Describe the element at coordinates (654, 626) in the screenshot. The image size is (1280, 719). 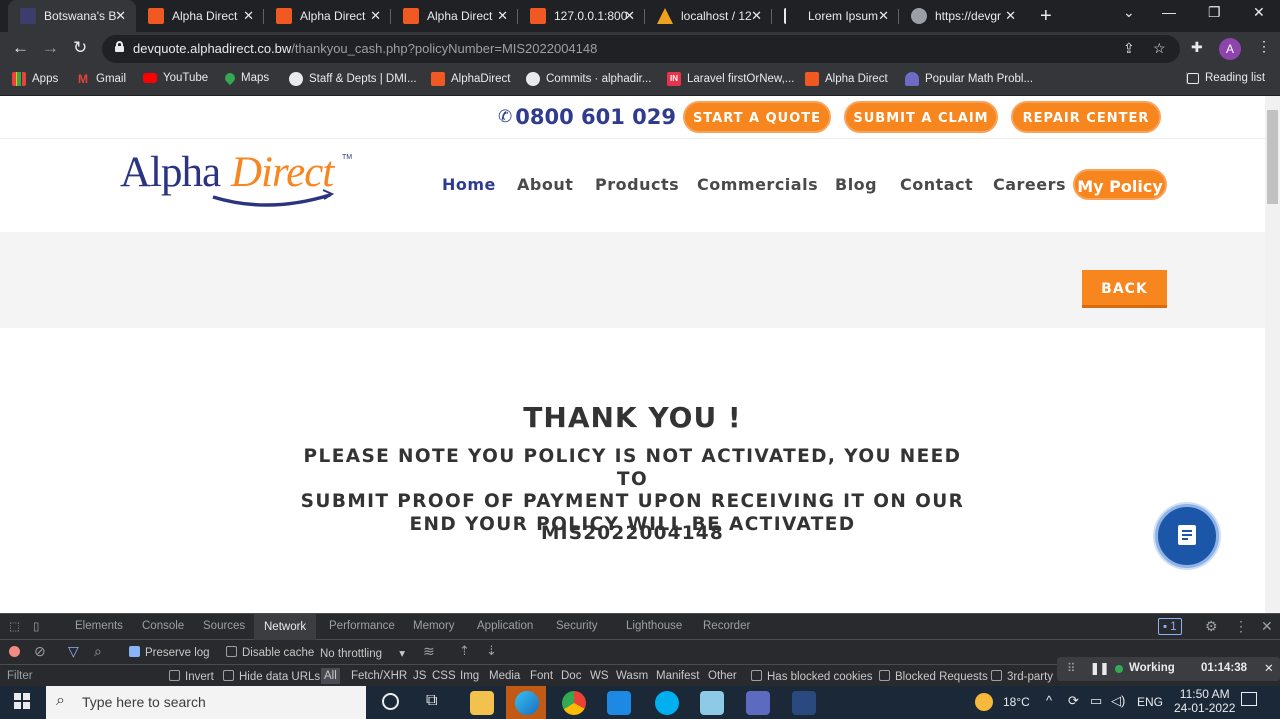
I see `devtools-tab-lighthouse: Lighthouse` at that location.